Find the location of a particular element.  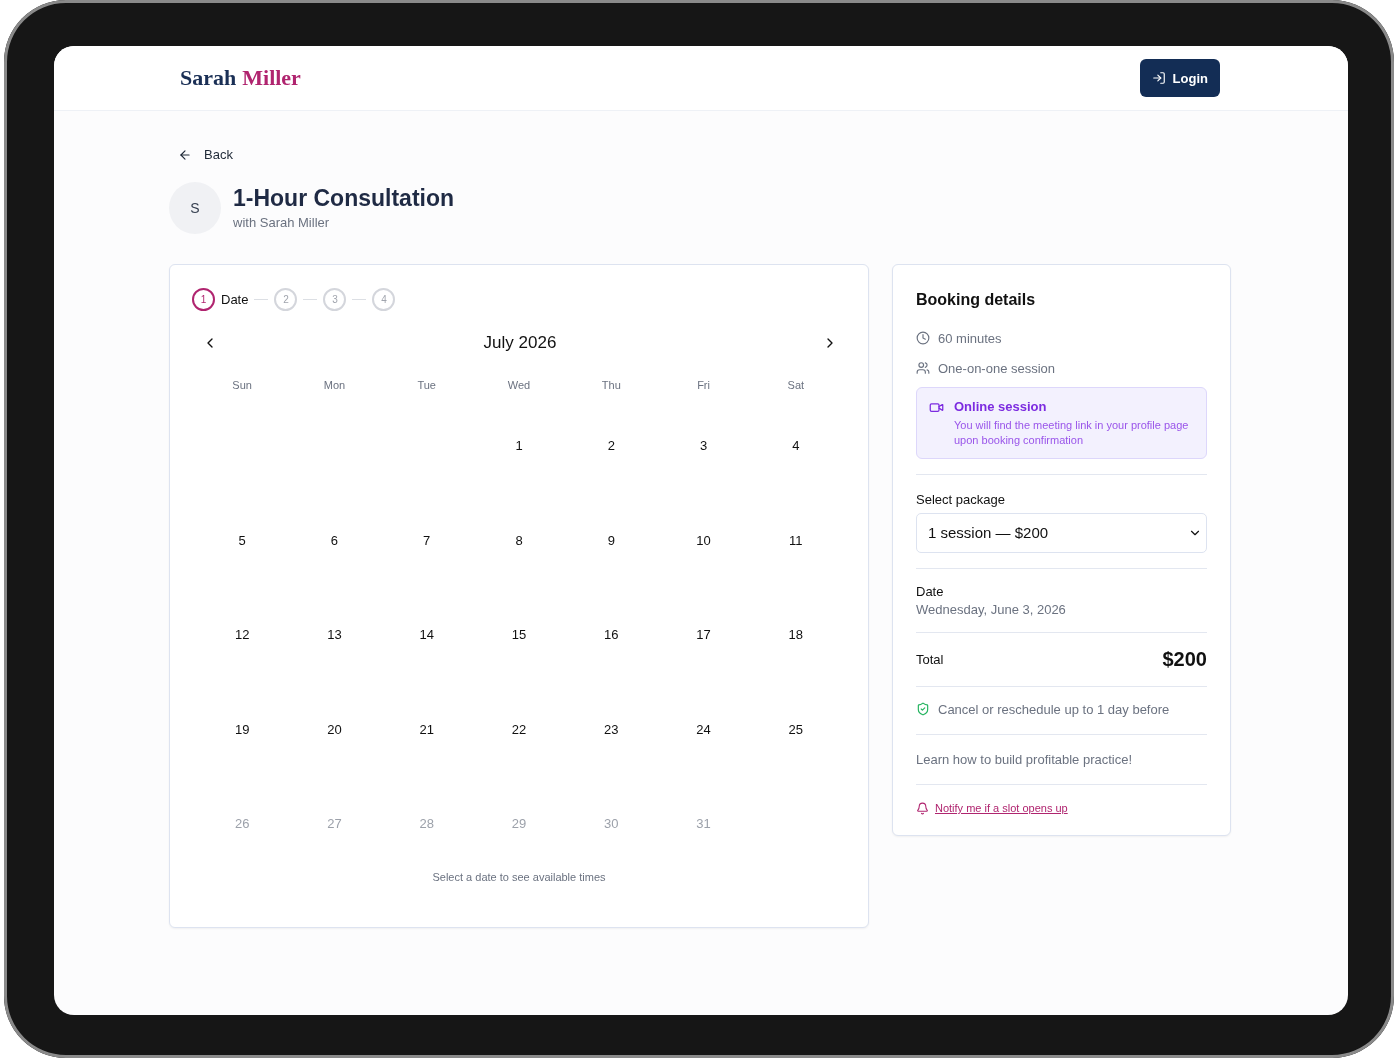

clock-icon is located at coordinates (923, 338).